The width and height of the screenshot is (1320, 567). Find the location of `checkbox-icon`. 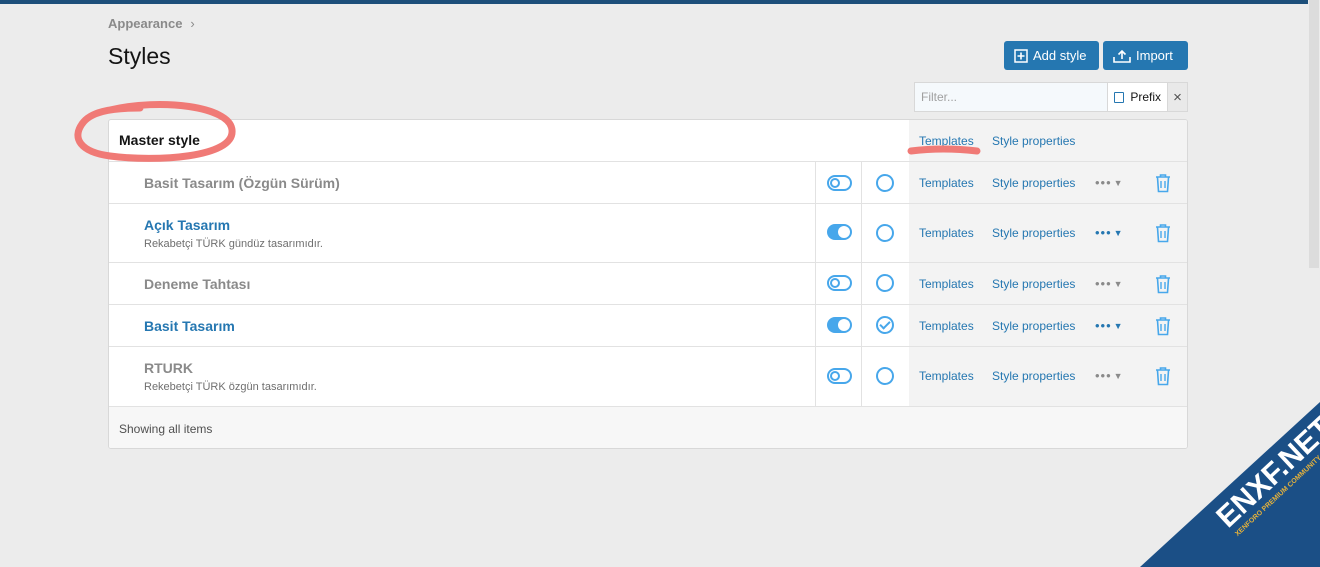

checkbox-icon is located at coordinates (1119, 97).